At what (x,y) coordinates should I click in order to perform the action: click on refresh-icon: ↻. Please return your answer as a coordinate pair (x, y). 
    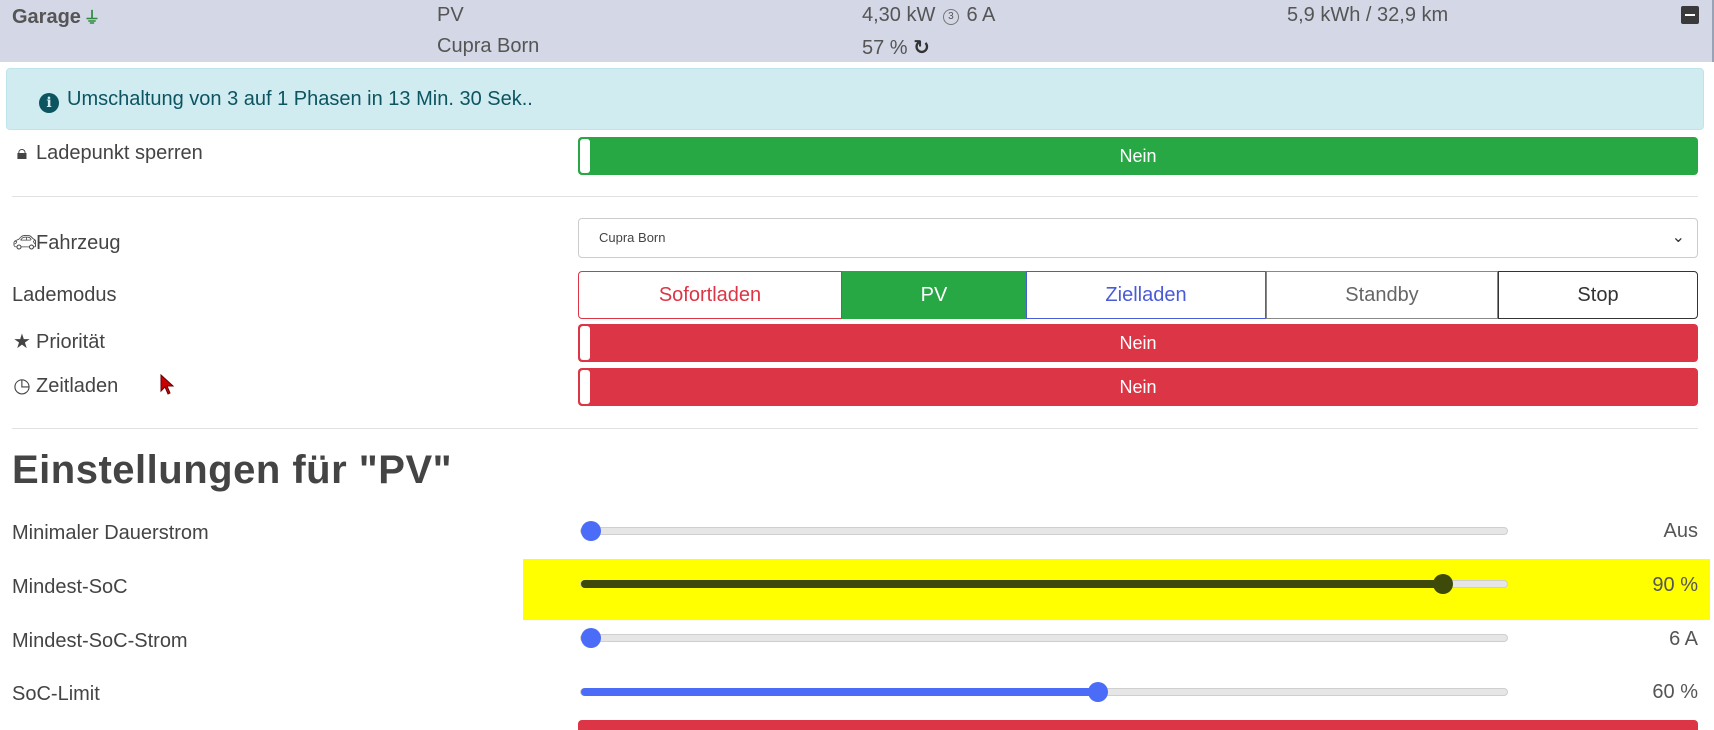
    Looking at the image, I should click on (921, 48).